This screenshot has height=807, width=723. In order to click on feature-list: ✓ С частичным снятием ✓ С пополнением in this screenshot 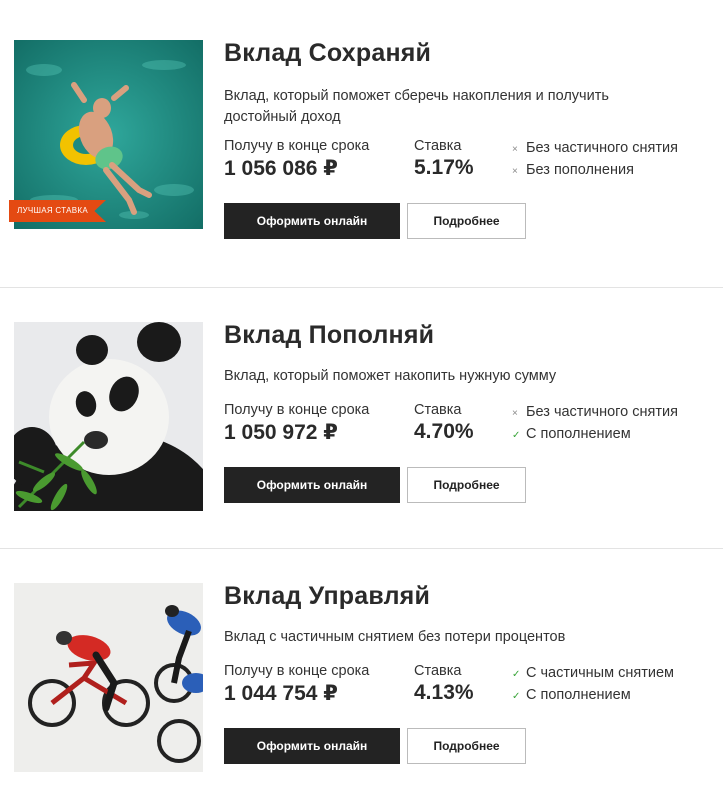, I will do `click(593, 685)`.